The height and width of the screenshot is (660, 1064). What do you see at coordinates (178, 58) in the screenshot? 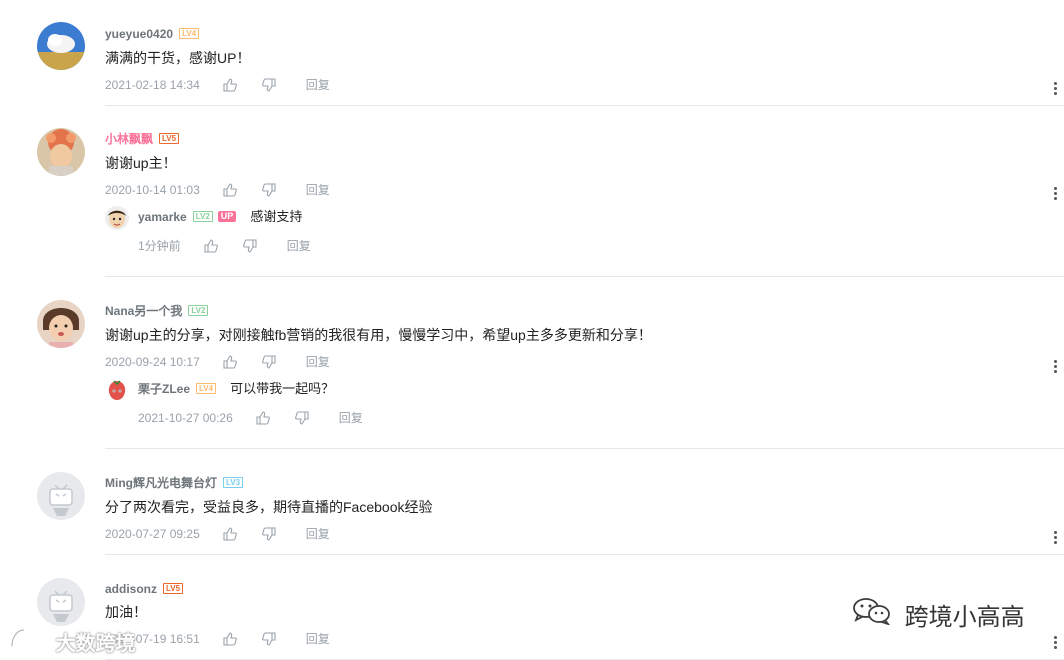
I see `comment-text: 满满的干货，感谢UP！` at bounding box center [178, 58].